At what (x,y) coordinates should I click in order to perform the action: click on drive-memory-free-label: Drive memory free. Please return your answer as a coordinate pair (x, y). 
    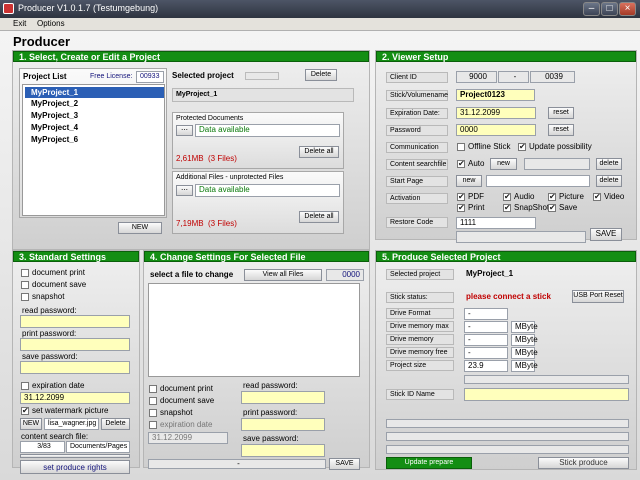
    Looking at the image, I should click on (420, 352).